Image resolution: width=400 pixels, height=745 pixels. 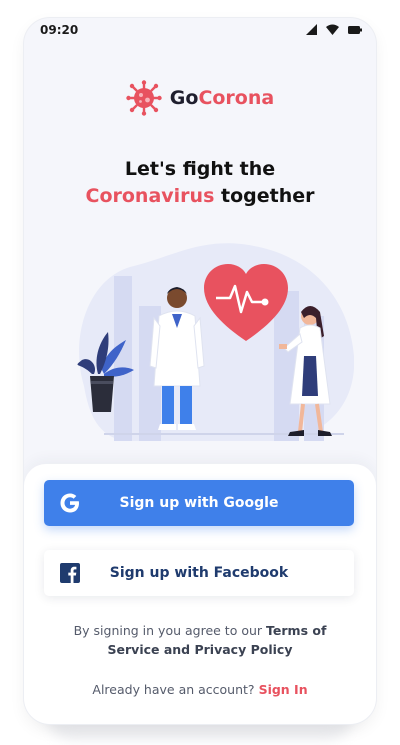 I want to click on battery-icon, so click(x=355, y=29).